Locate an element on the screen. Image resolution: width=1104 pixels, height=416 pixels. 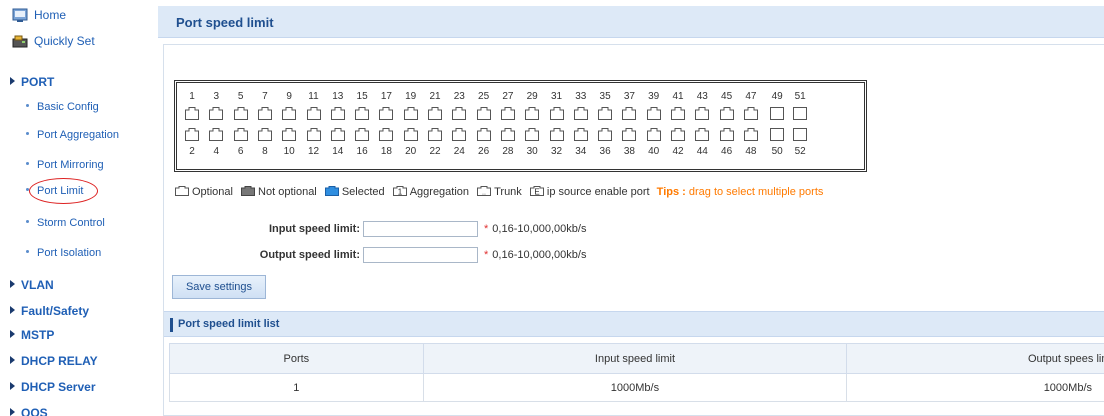
port-number-label: 31 is located at coordinates (556, 96).